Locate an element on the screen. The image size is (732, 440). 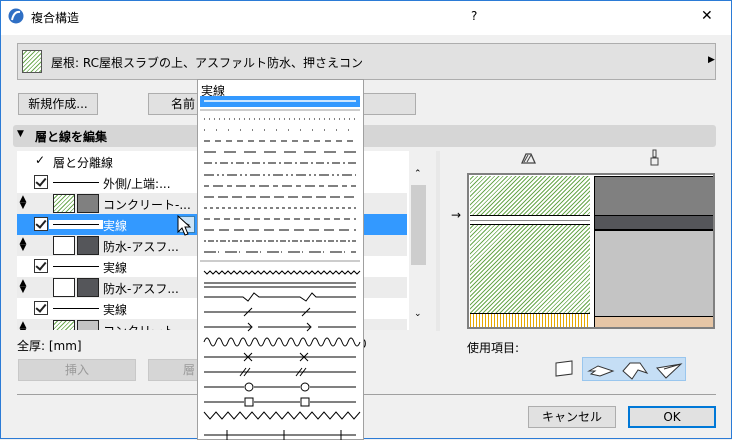
line-option-wave is located at coordinates (282, 342).